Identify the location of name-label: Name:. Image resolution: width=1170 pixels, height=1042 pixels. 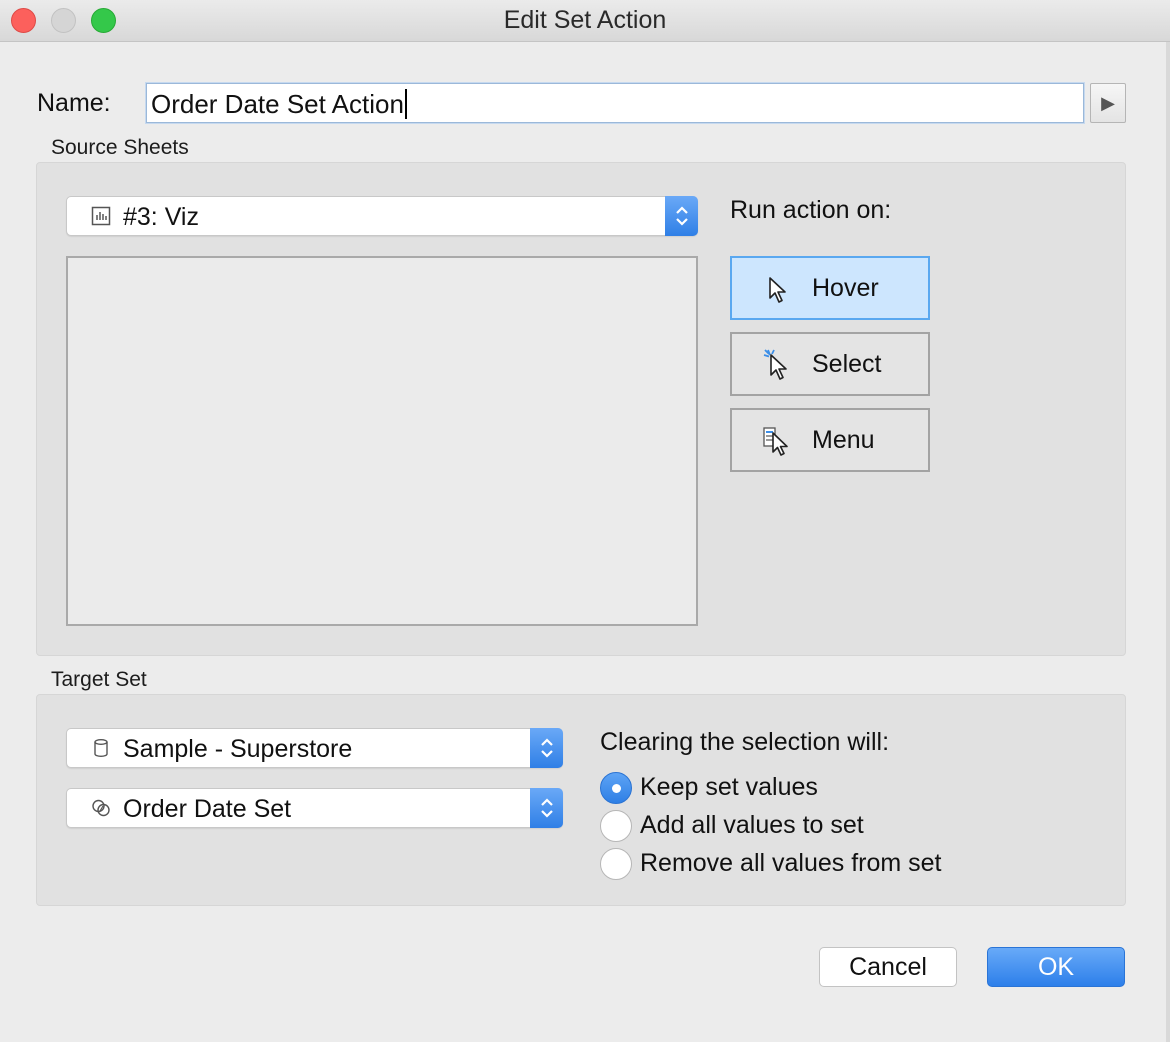
(74, 103).